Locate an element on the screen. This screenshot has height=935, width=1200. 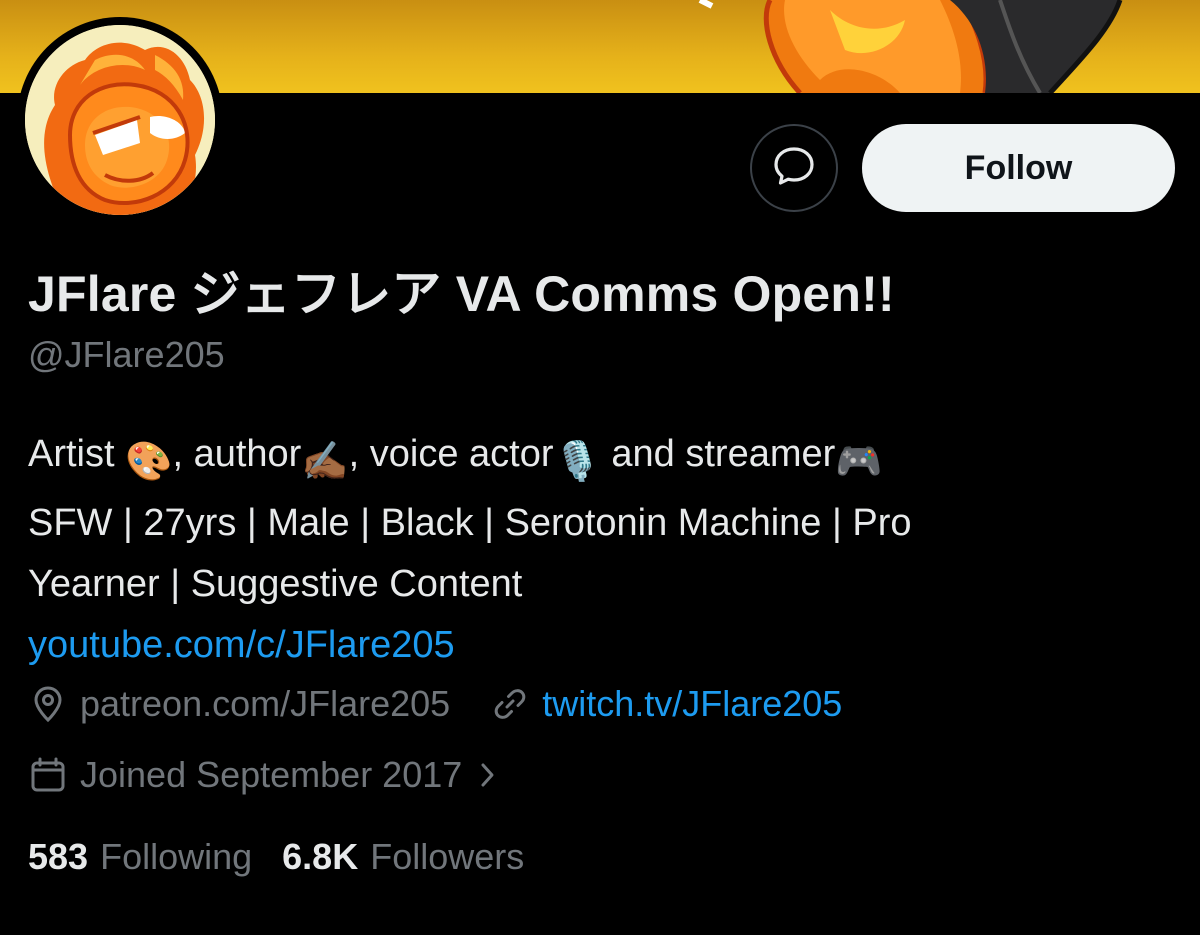
message-bubble-icon is located at coordinates (794, 168).